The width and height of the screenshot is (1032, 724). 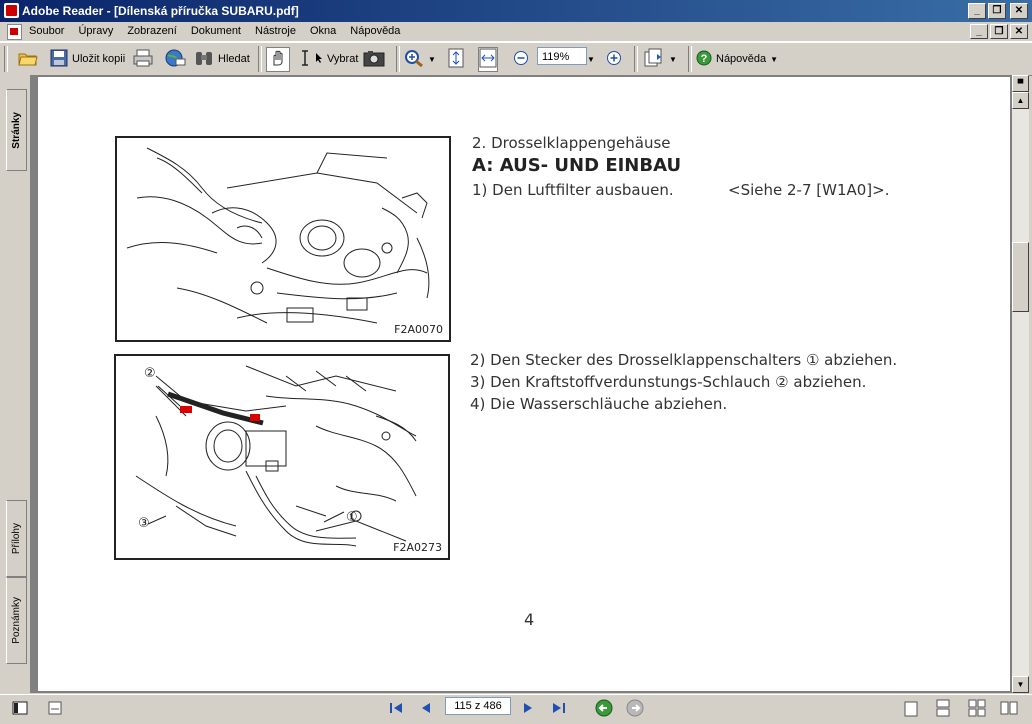 What do you see at coordinates (216, 31) in the screenshot?
I see `menu-dokument: Dokument` at bounding box center [216, 31].